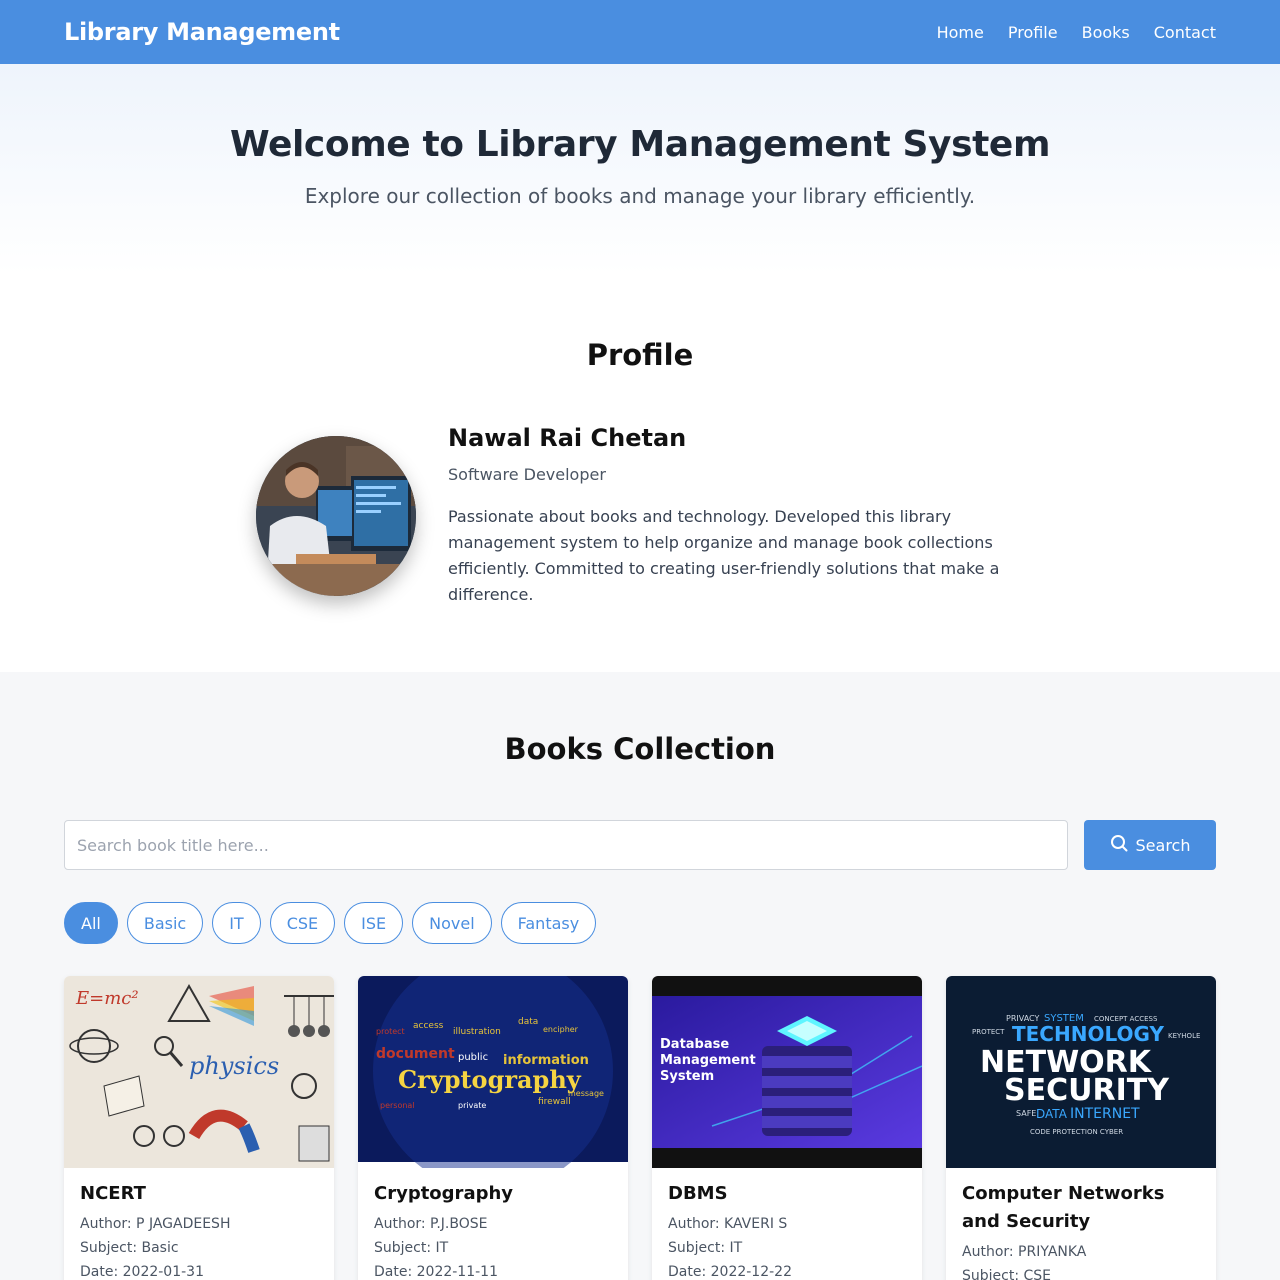 The image size is (1280, 1280). What do you see at coordinates (586, 1093) in the screenshot?
I see `svg-text: message` at bounding box center [586, 1093].